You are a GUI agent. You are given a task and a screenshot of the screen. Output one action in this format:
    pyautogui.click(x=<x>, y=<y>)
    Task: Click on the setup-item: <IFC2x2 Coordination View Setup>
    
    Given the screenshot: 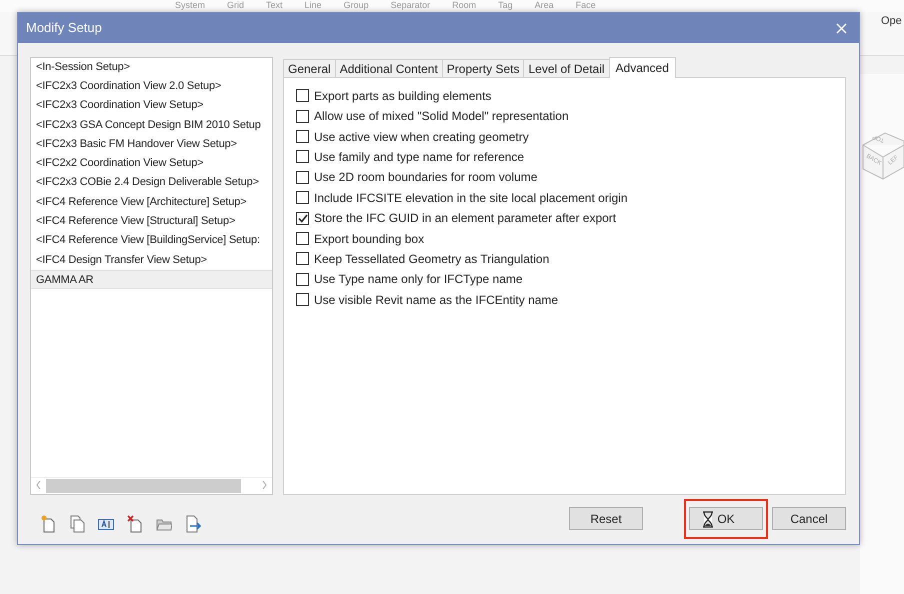 What is the action you would take?
    pyautogui.click(x=151, y=164)
    